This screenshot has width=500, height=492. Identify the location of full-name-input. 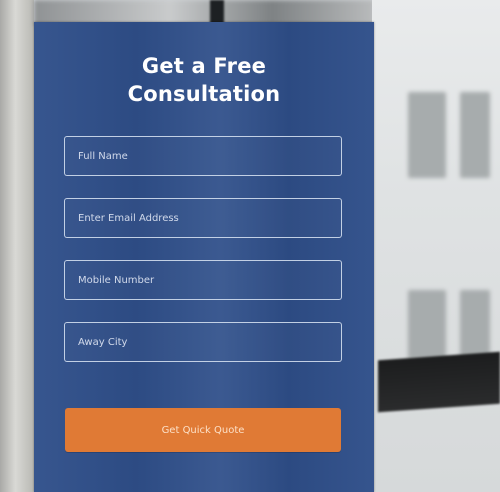
(203, 156).